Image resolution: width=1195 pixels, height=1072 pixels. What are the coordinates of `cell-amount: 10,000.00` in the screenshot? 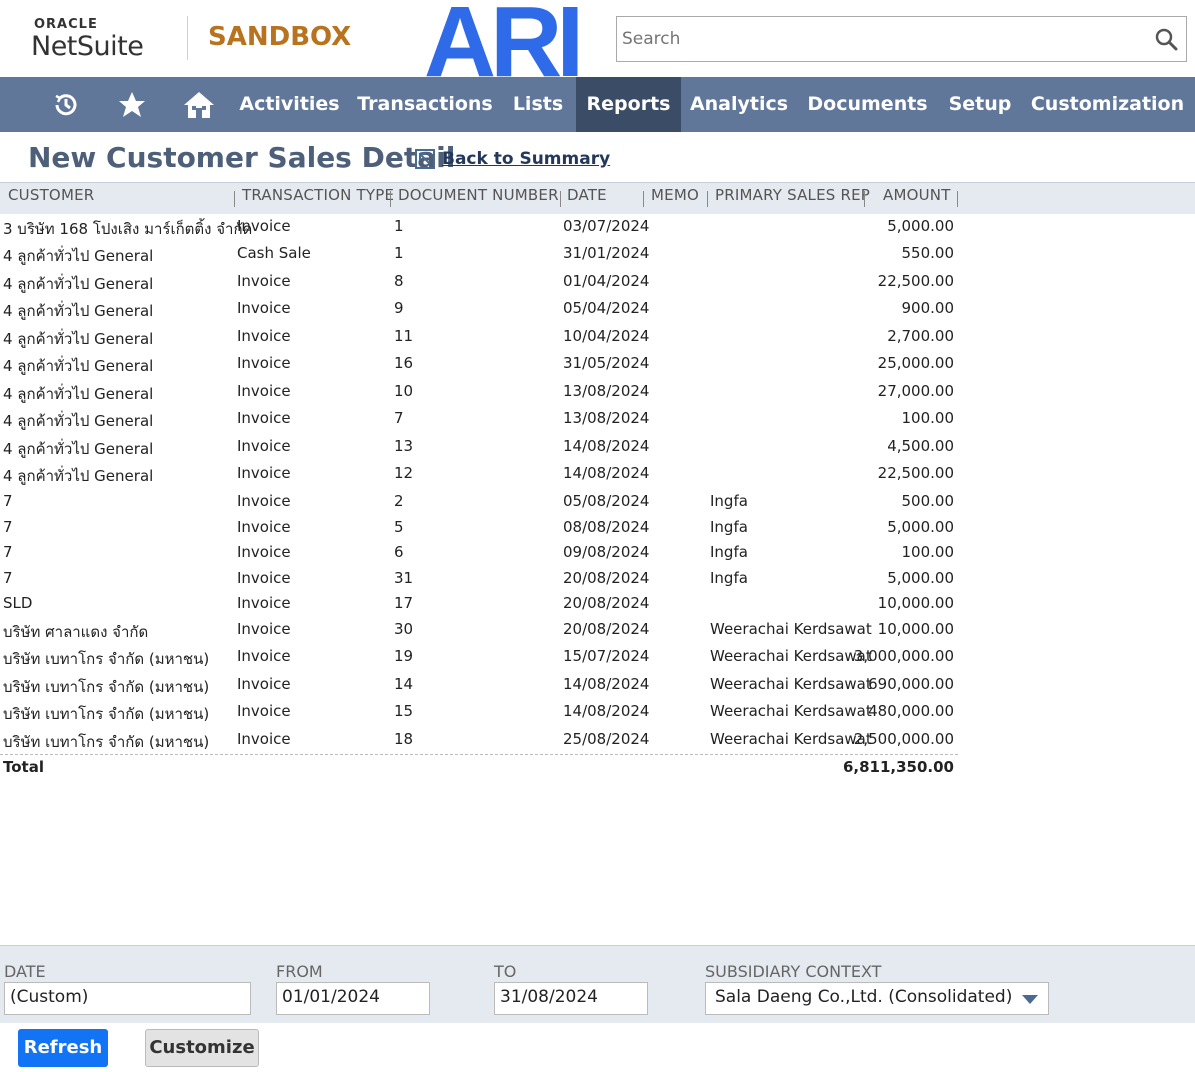 It's located at (915, 603).